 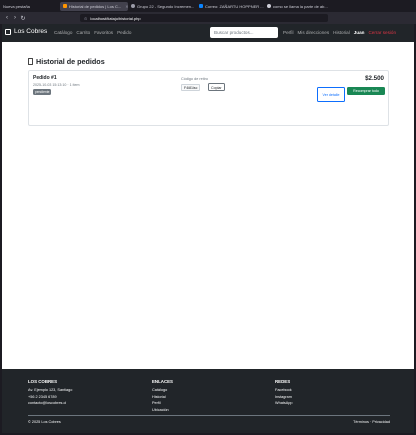 I want to click on url-field: ⊙ localhost/tiatajo/historial.php, so click(x=204, y=18).